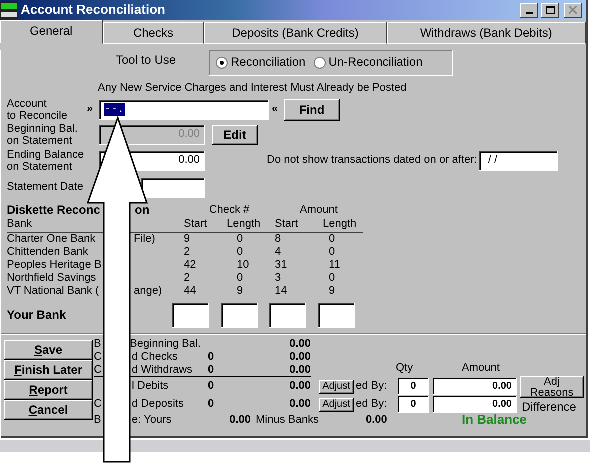 This screenshot has height=464, width=590. Describe the element at coordinates (153, 33) in the screenshot. I see `tab: Checks` at that location.